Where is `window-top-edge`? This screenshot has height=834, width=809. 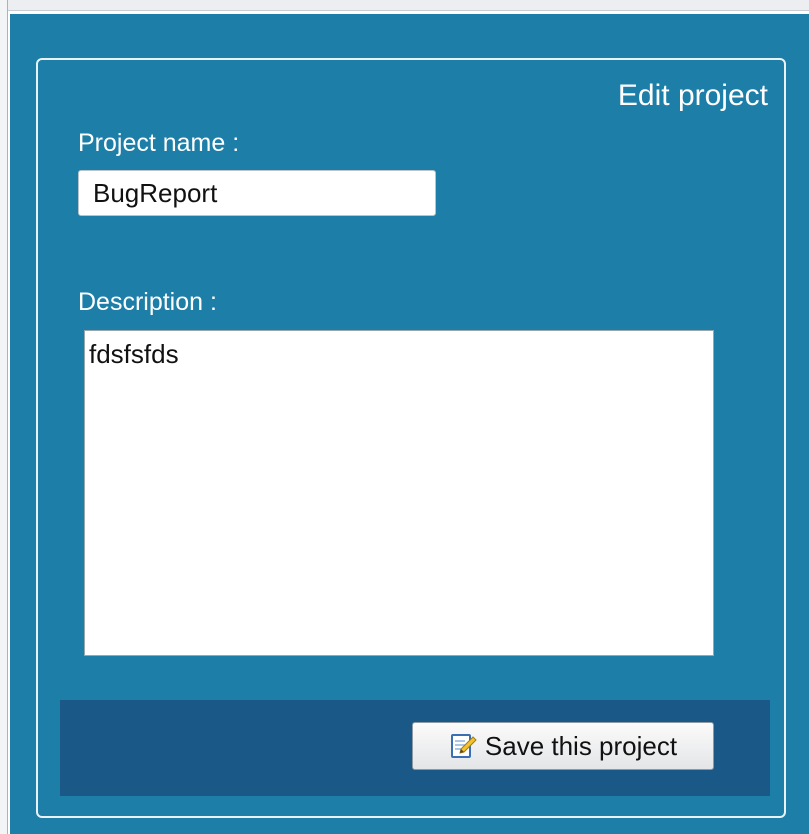 window-top-edge is located at coordinates (404, 5).